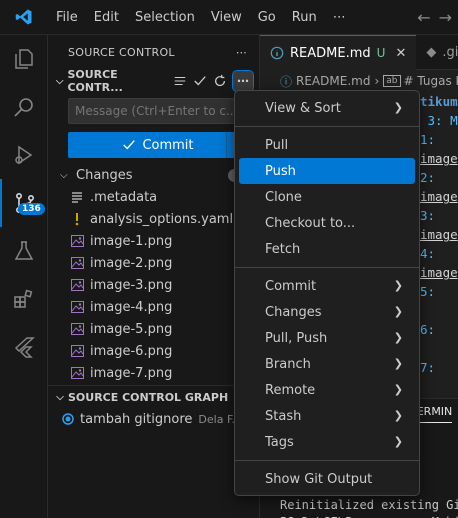 This screenshot has height=518, width=458. What do you see at coordinates (369, 516) in the screenshot?
I see `terminal-line: PS D:\SE\Pemrograman Mobil` at bounding box center [369, 516].